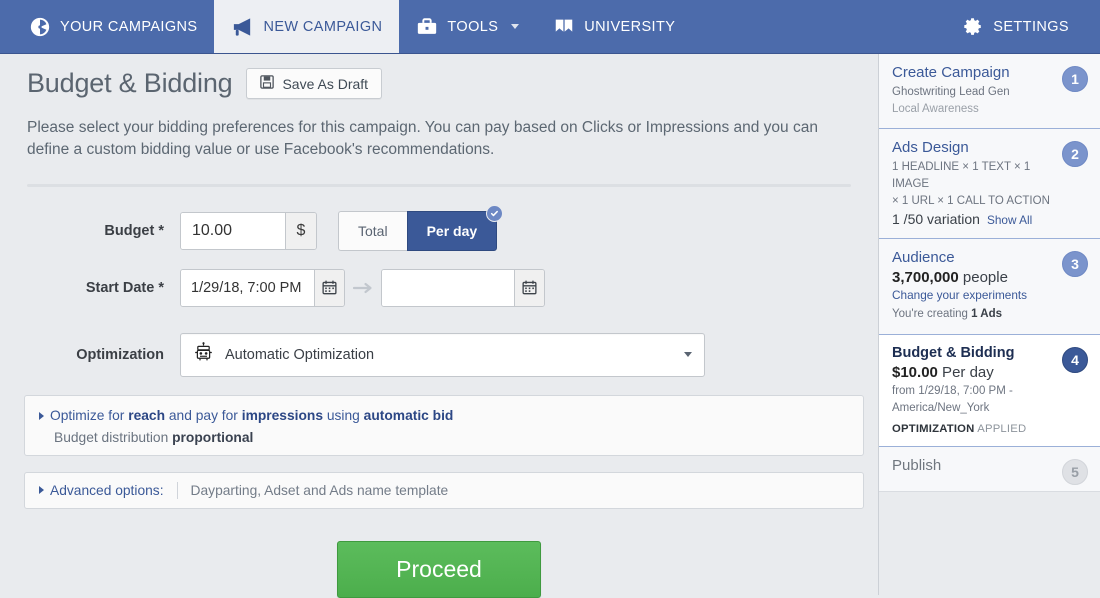 The width and height of the screenshot is (1100, 598). I want to click on budget-distribution-prefix: Budget distribution, so click(113, 437).